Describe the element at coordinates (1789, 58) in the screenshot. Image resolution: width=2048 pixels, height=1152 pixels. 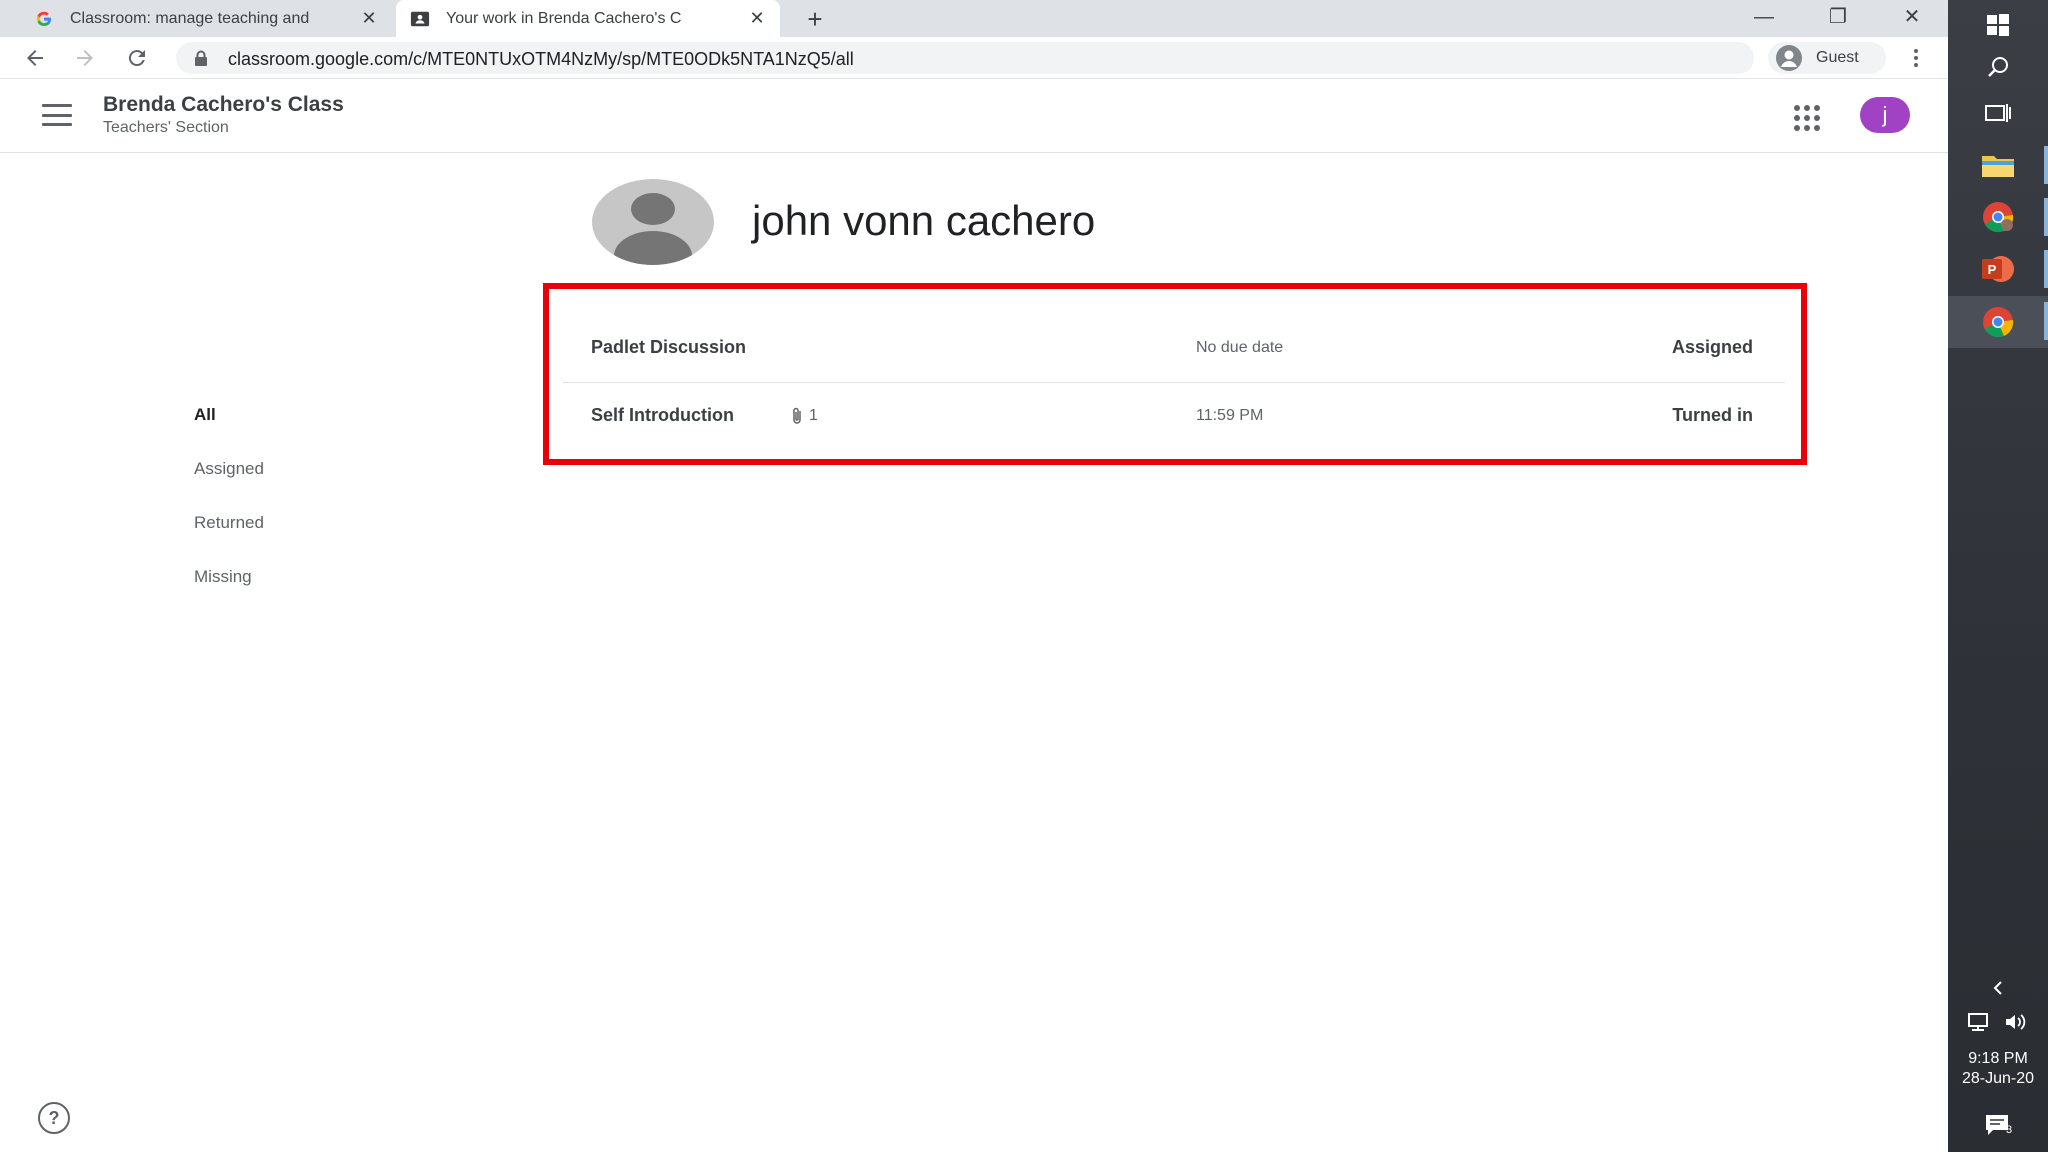
I see `guest-avatar-icon` at that location.